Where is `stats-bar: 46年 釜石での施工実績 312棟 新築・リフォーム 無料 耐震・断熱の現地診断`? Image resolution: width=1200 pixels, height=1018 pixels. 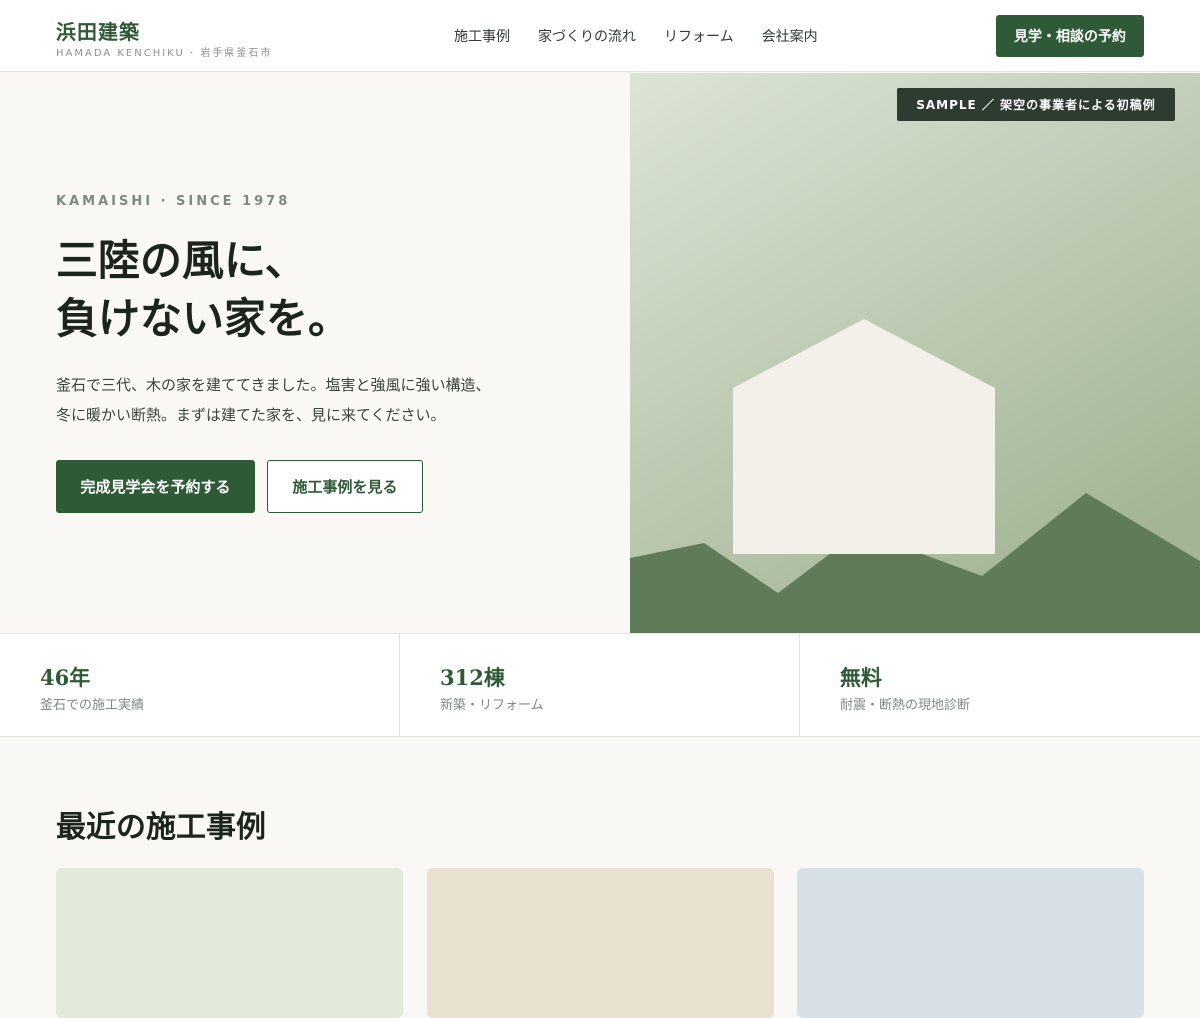
stats-bar: 46年 釜石での施工実績 312棟 新築・リフォーム 無料 耐震・断熱の現地診断 is located at coordinates (600, 685).